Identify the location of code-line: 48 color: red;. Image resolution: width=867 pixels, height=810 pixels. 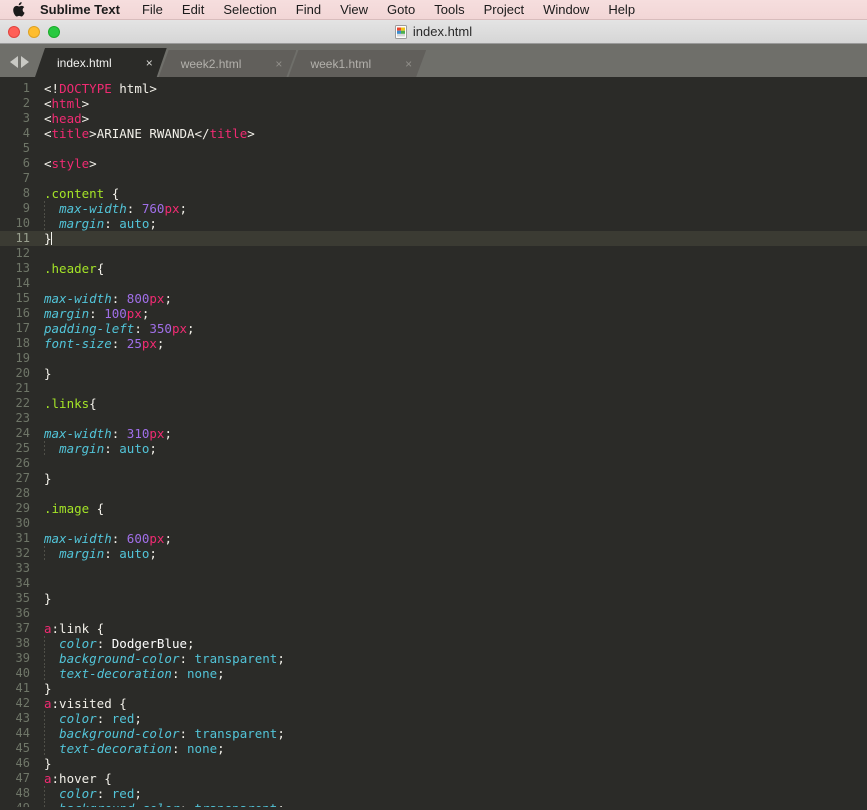
(433, 793).